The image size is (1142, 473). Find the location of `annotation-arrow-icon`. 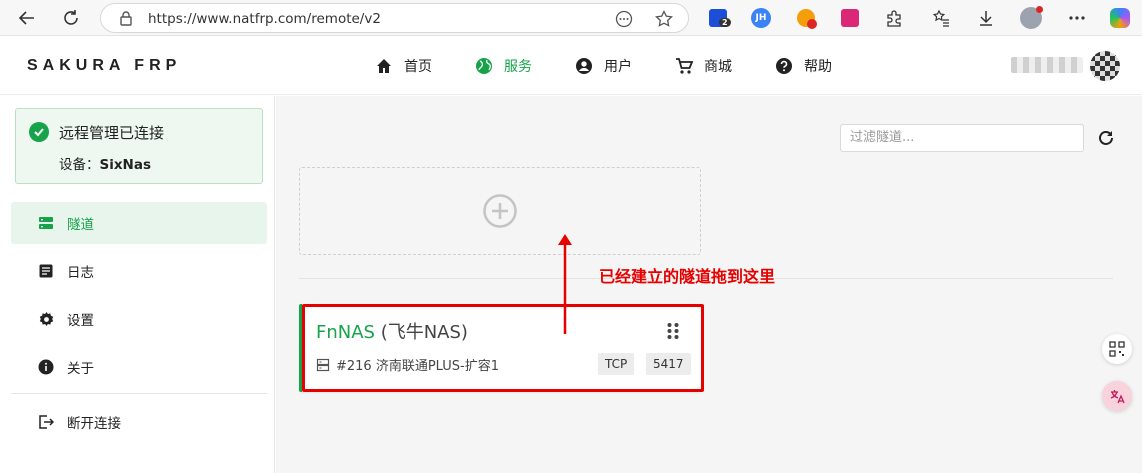

annotation-arrow-icon is located at coordinates (565, 284).